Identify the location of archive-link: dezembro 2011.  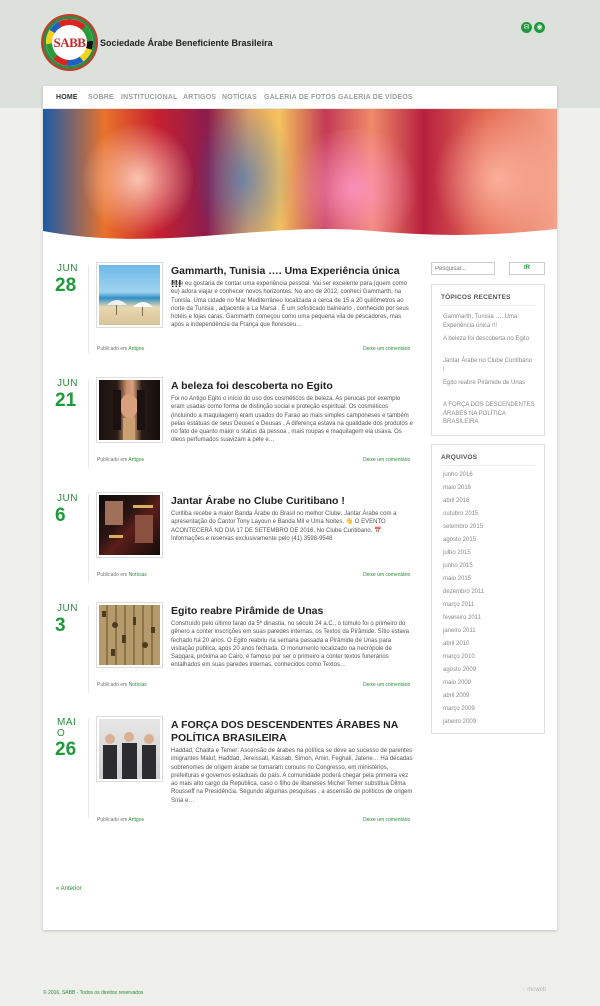
(463, 592).